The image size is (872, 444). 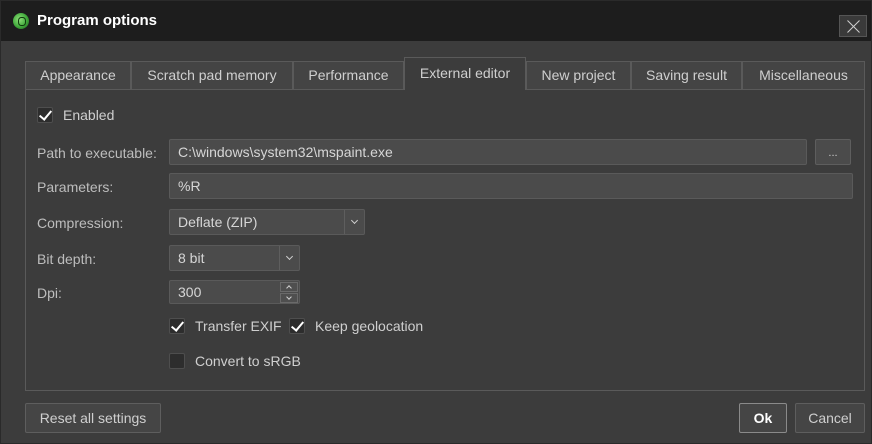 What do you see at coordinates (190, 292) in the screenshot?
I see `dpi-value: 300` at bounding box center [190, 292].